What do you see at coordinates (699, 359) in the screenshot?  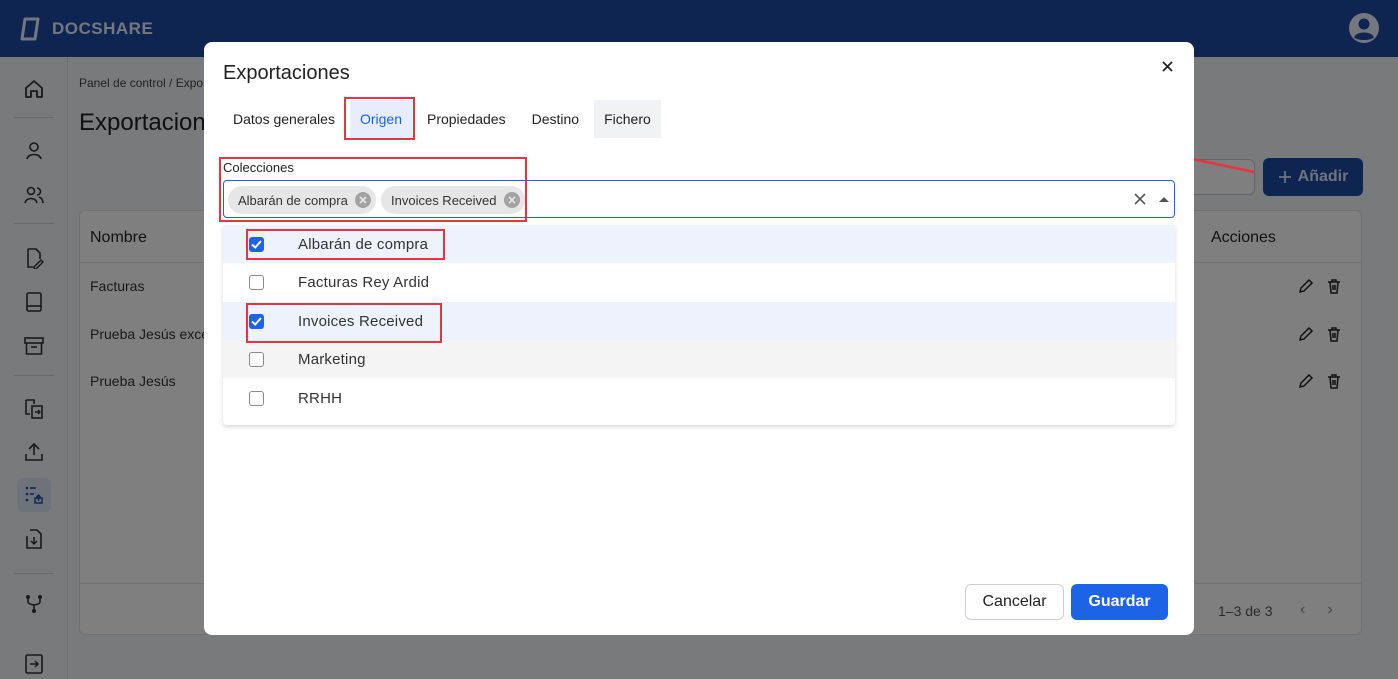 I see `list-item: Marketing` at bounding box center [699, 359].